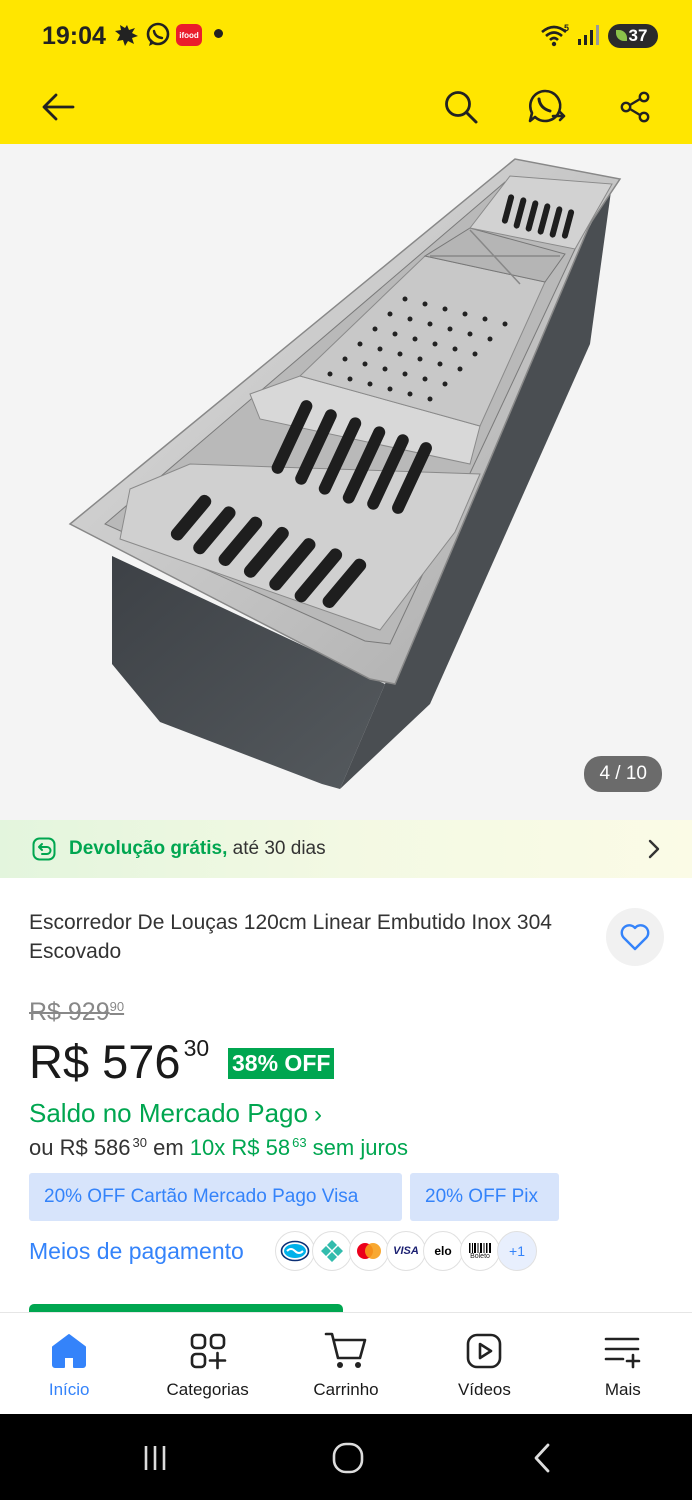 The height and width of the screenshot is (1500, 692). Describe the element at coordinates (566, 28) in the screenshot. I see `svg-text: 5` at that location.